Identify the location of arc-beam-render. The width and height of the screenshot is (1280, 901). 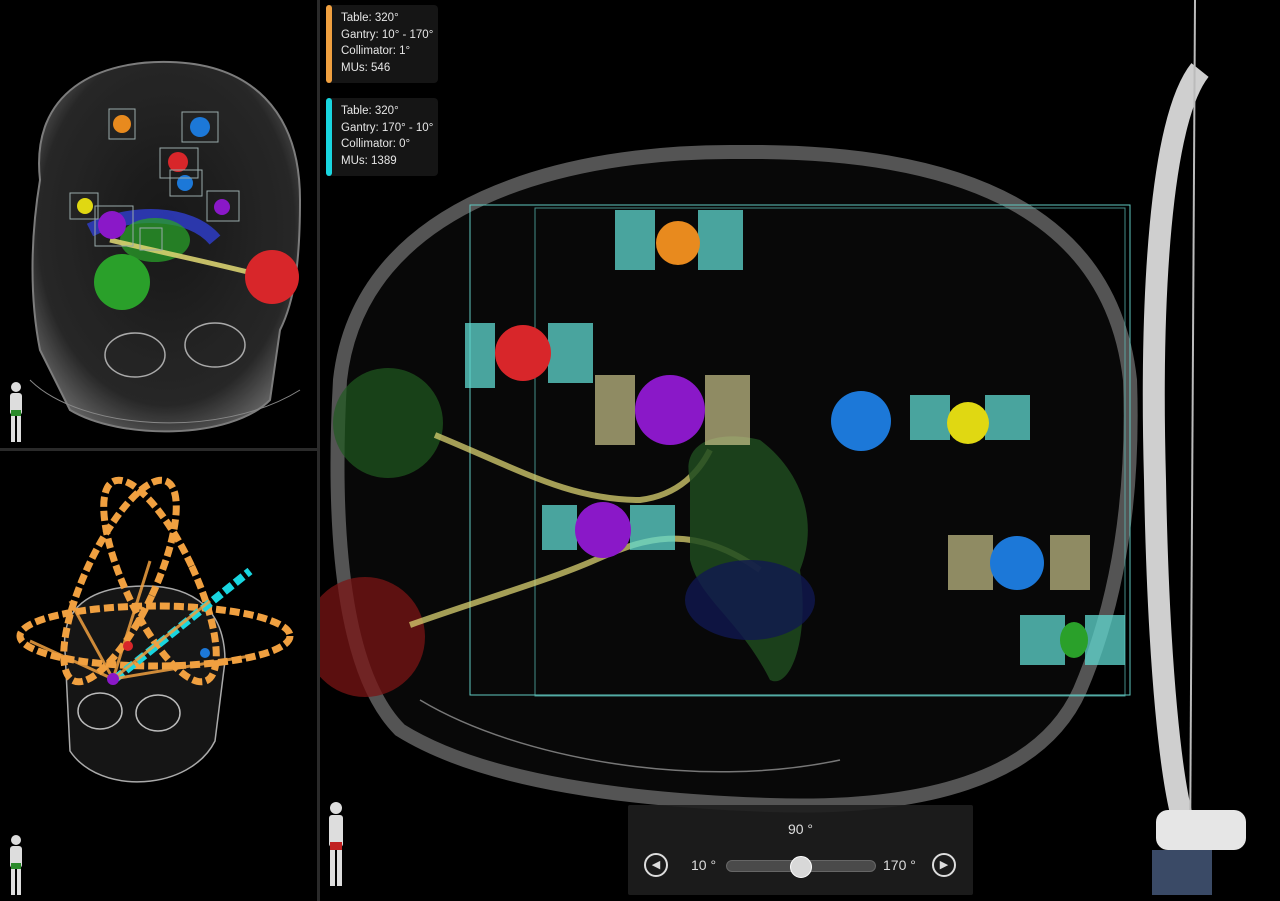
(155, 629).